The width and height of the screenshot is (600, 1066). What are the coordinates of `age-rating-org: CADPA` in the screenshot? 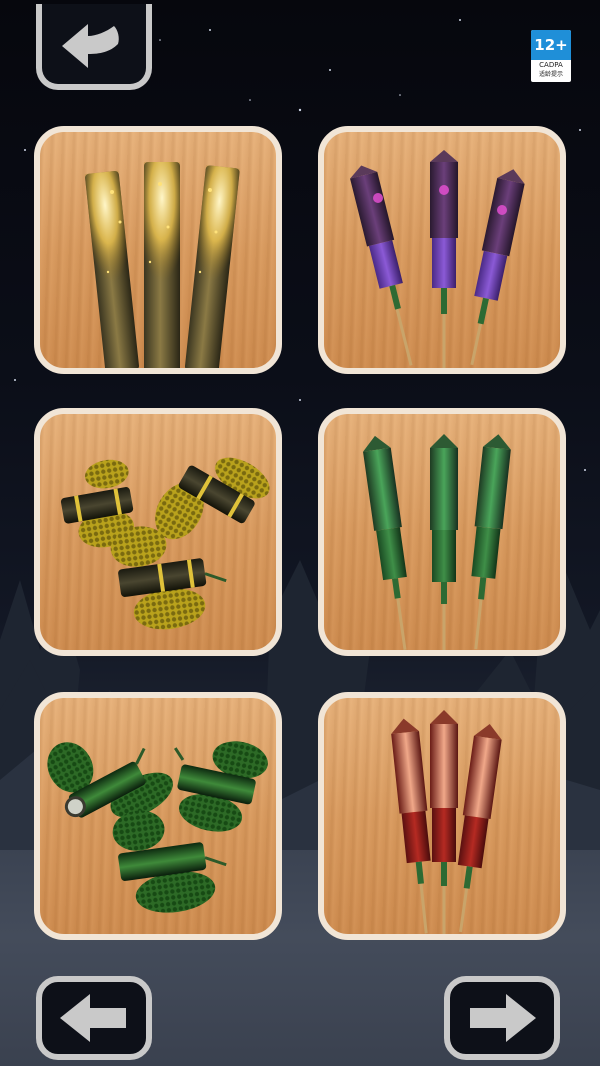 It's located at (551, 65).